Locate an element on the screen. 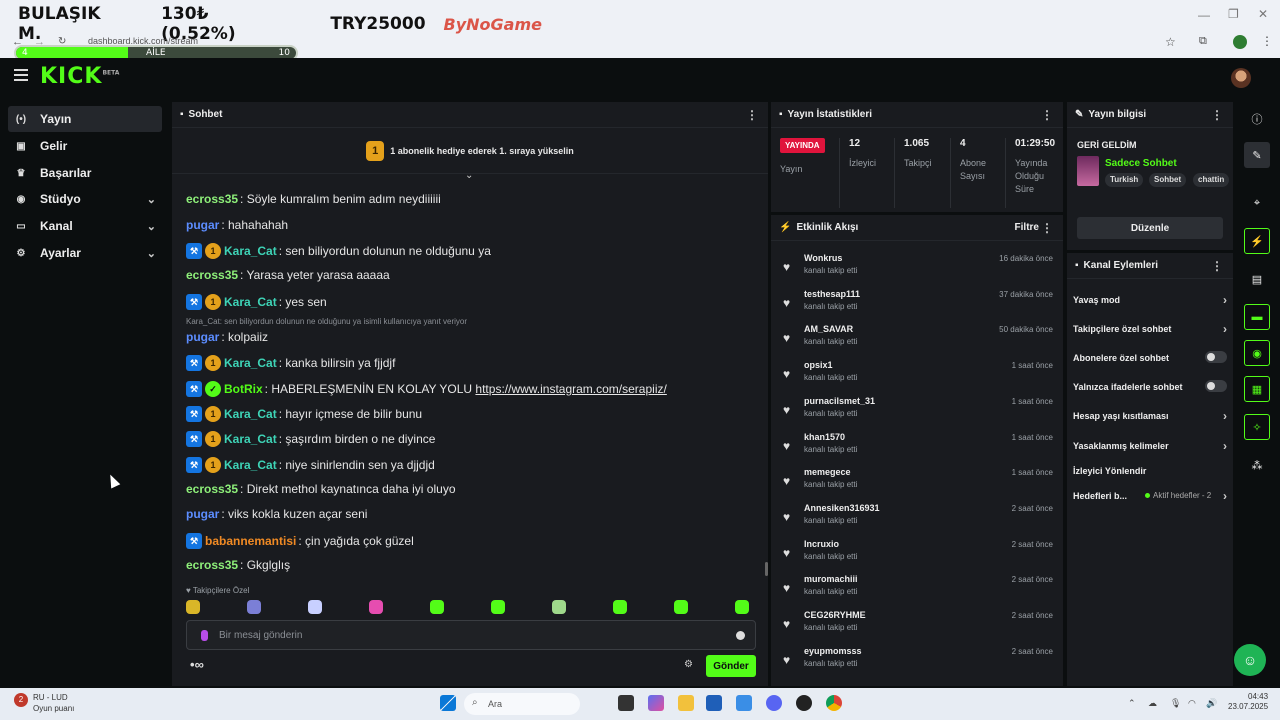 This screenshot has height=720, width=1280. feed-item: ♥ muromachiii kanalı takip etti 2 saat önce is located at coordinates (917, 587).